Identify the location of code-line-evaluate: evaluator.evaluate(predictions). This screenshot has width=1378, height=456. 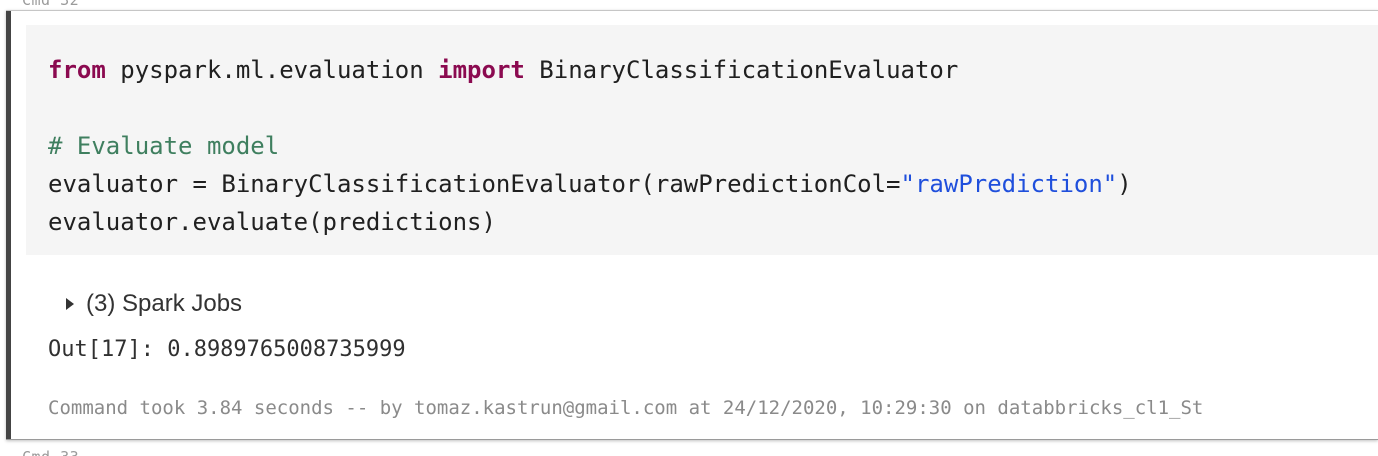
(272, 222).